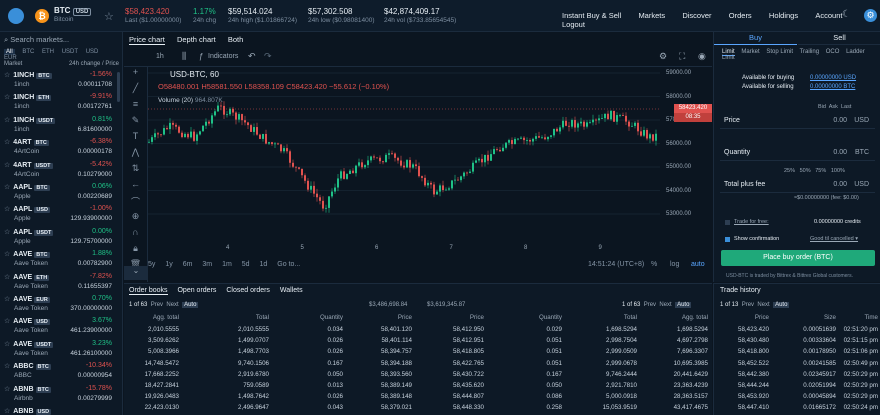 This screenshot has height=415, width=880. What do you see at coordinates (839, 38) in the screenshot?
I see `tab-sell: Sell` at bounding box center [839, 38].